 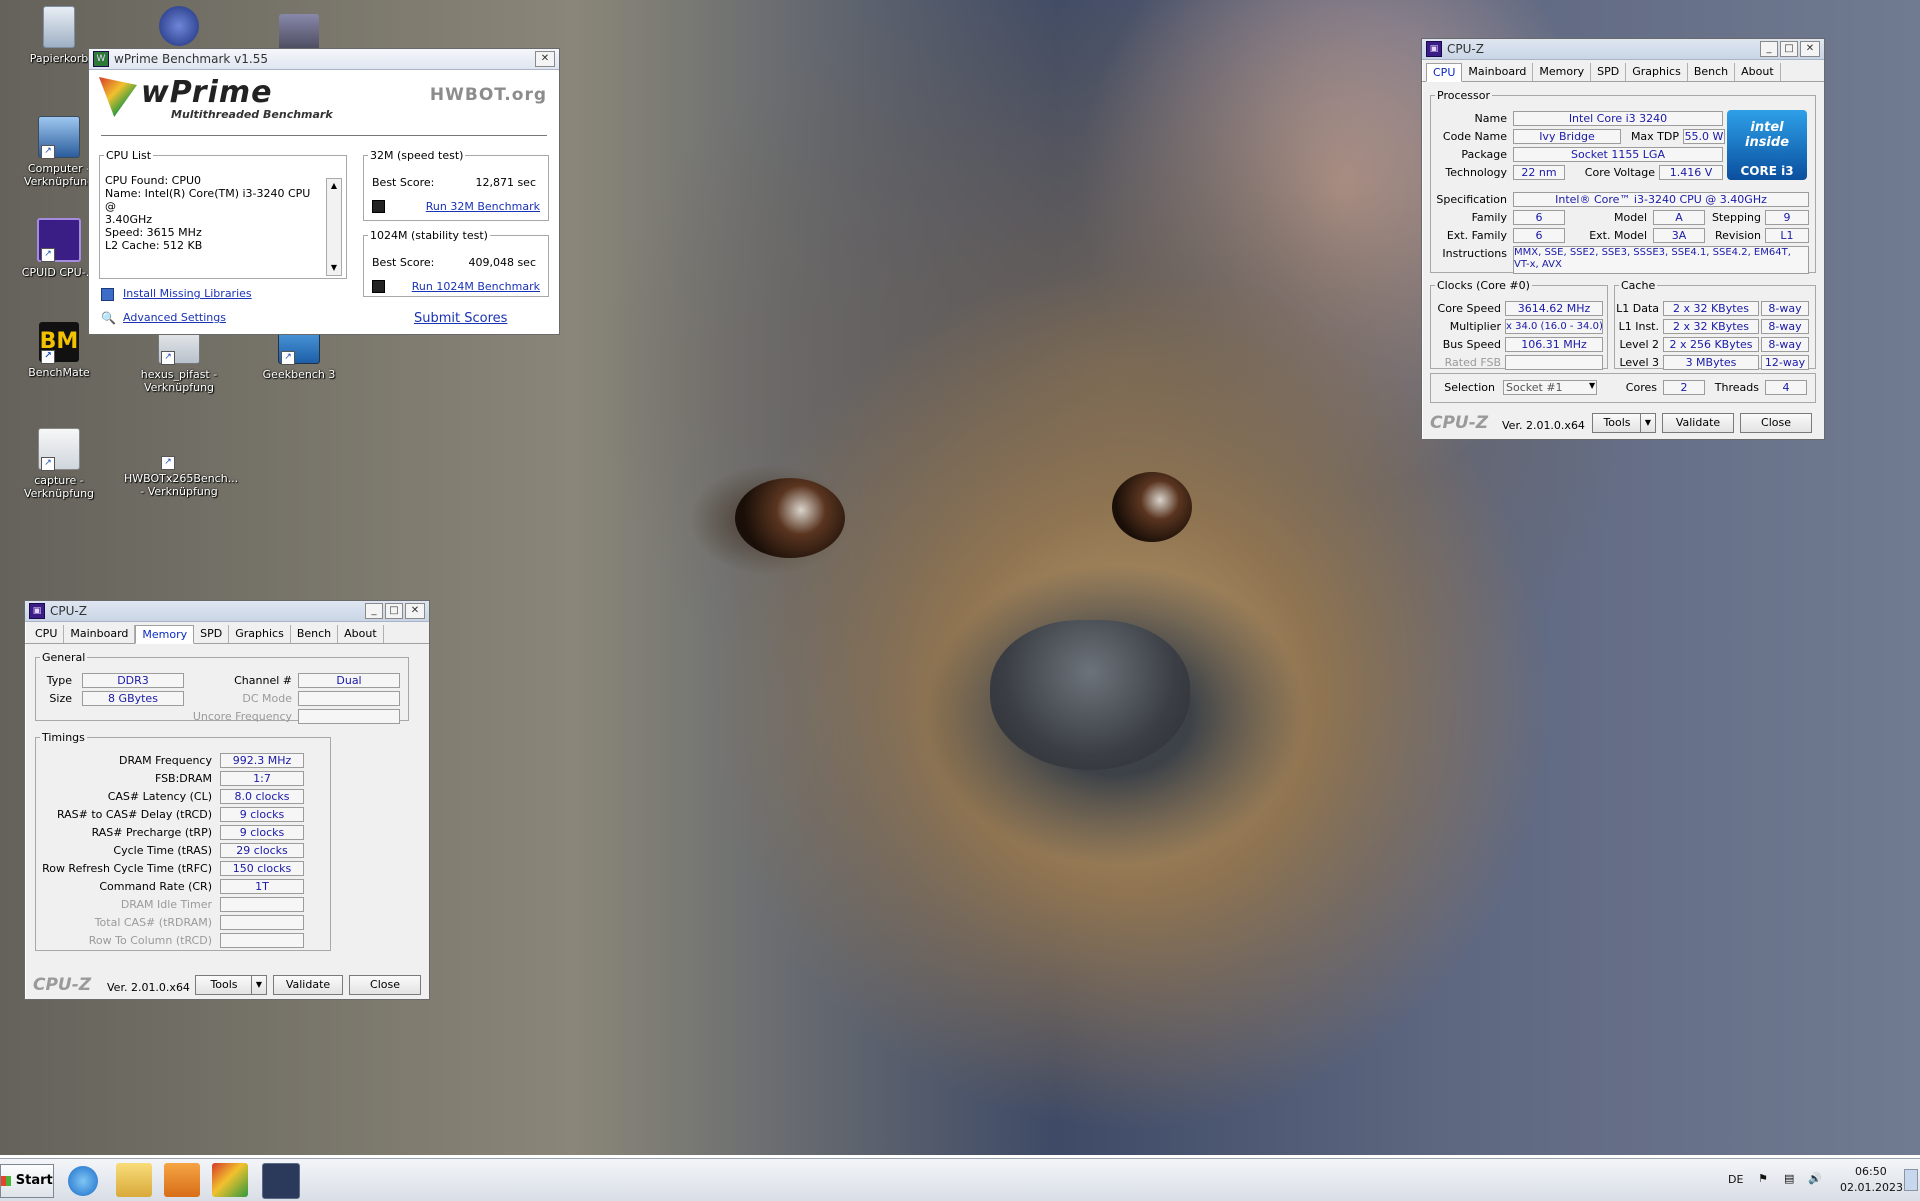 I want to click on ext-family-label: Ext. Family, so click(x=1476, y=235).